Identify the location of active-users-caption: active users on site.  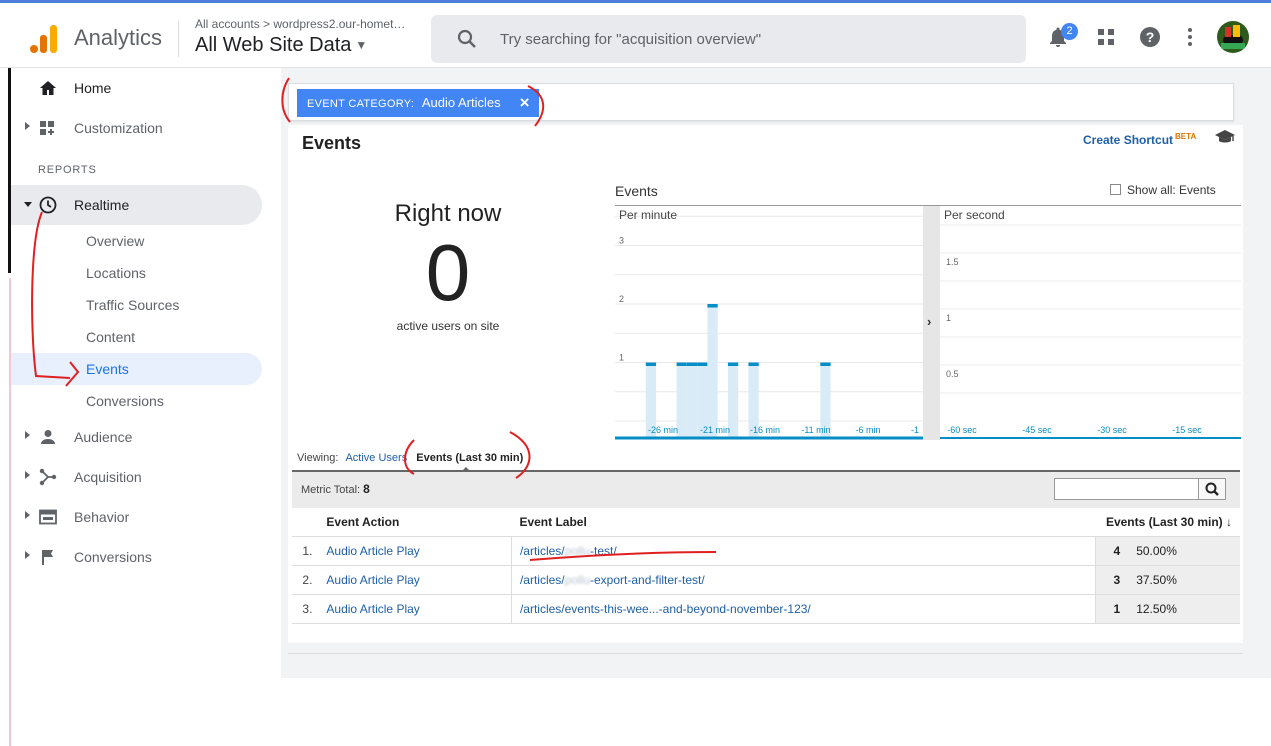
(448, 326).